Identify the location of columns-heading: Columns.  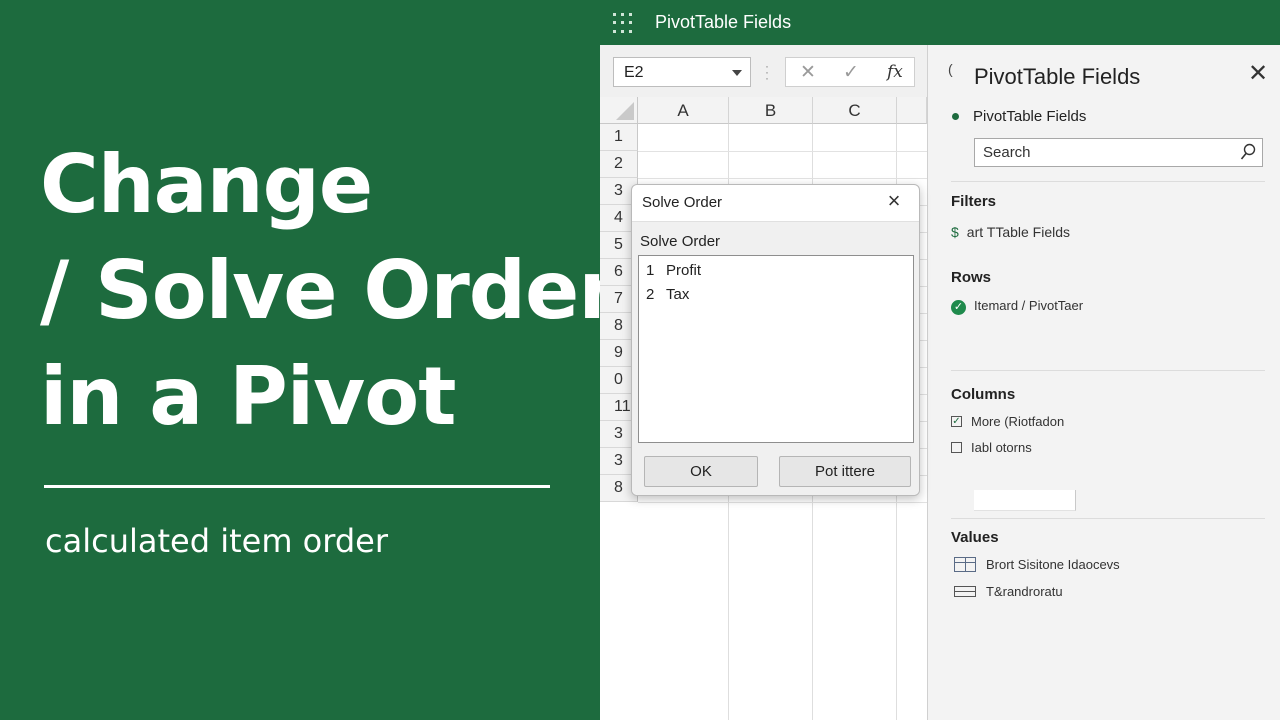
(983, 394).